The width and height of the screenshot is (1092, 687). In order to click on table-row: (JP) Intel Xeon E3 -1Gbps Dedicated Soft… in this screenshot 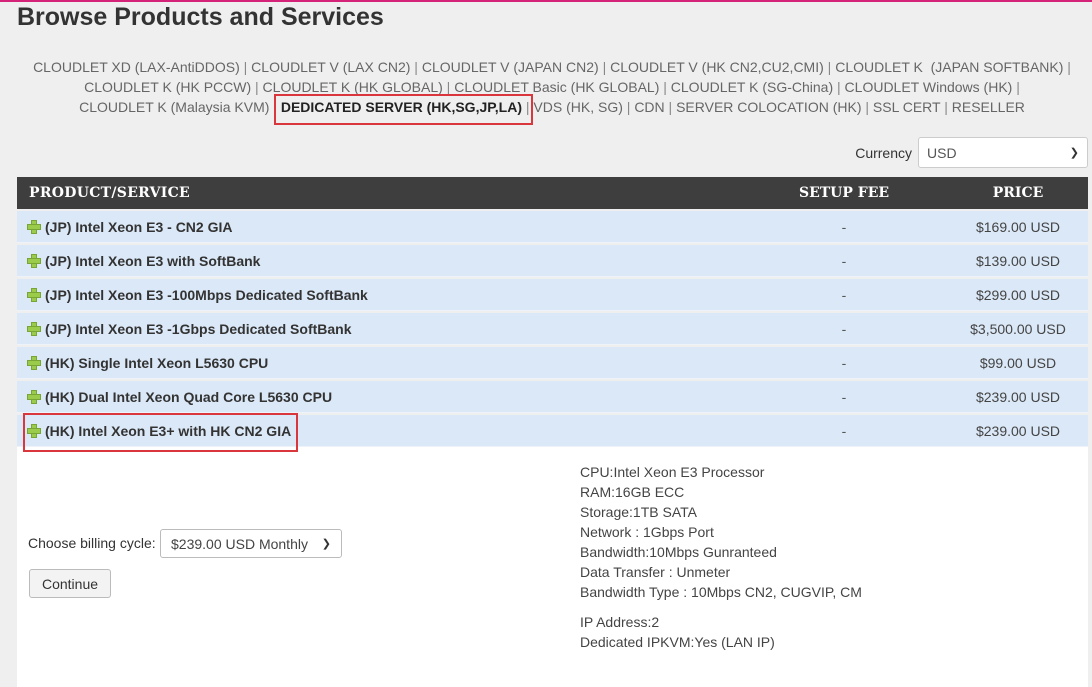, I will do `click(552, 329)`.